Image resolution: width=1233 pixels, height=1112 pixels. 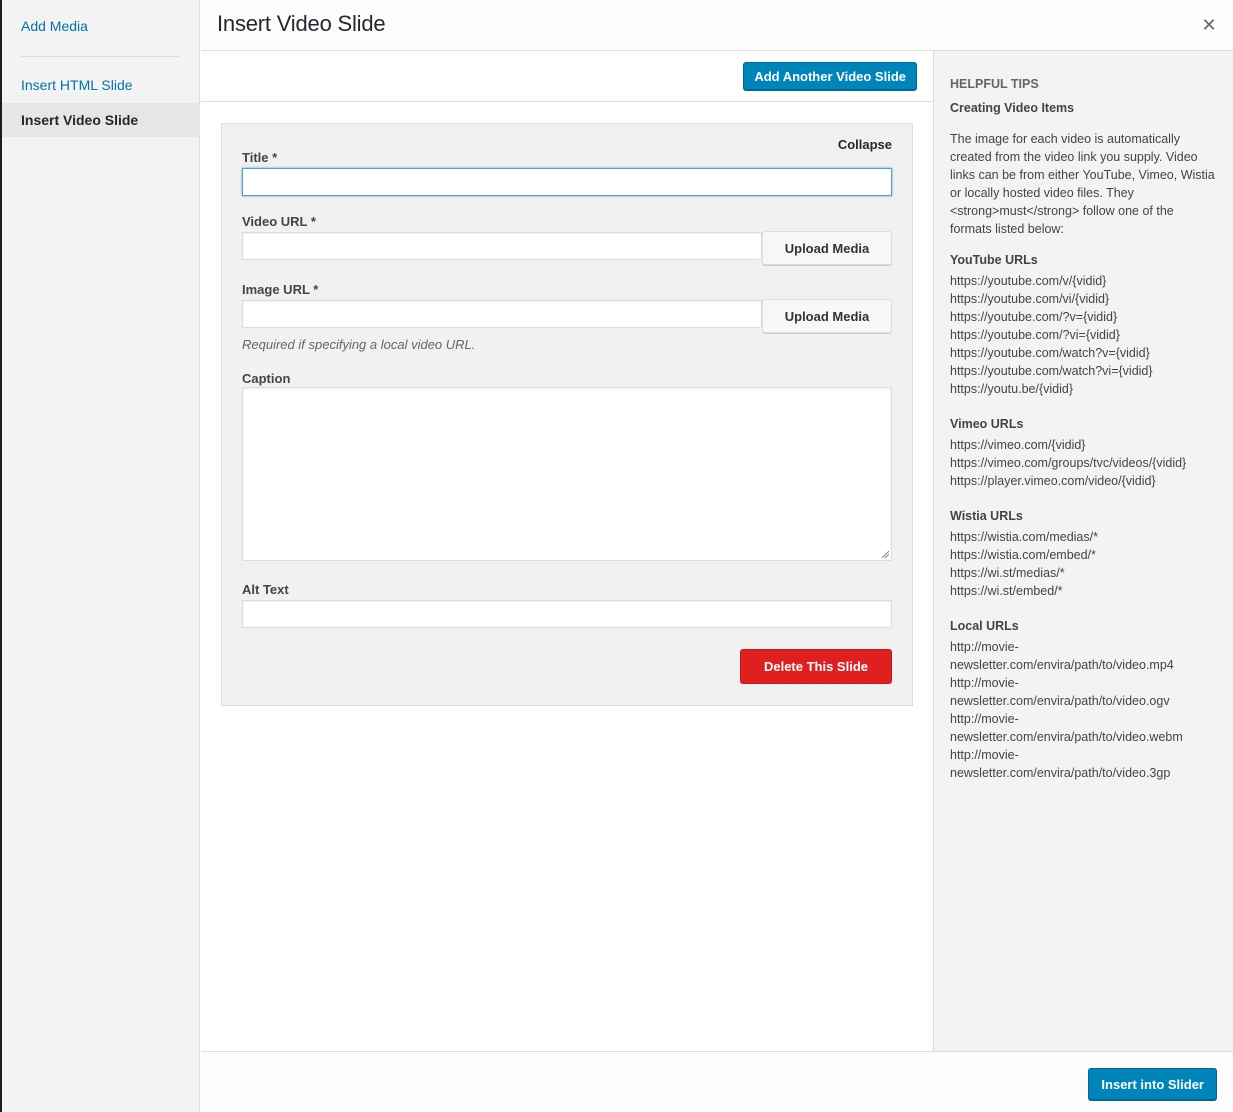 I want to click on tips-heading: HELPFUL TIPS, so click(x=994, y=84).